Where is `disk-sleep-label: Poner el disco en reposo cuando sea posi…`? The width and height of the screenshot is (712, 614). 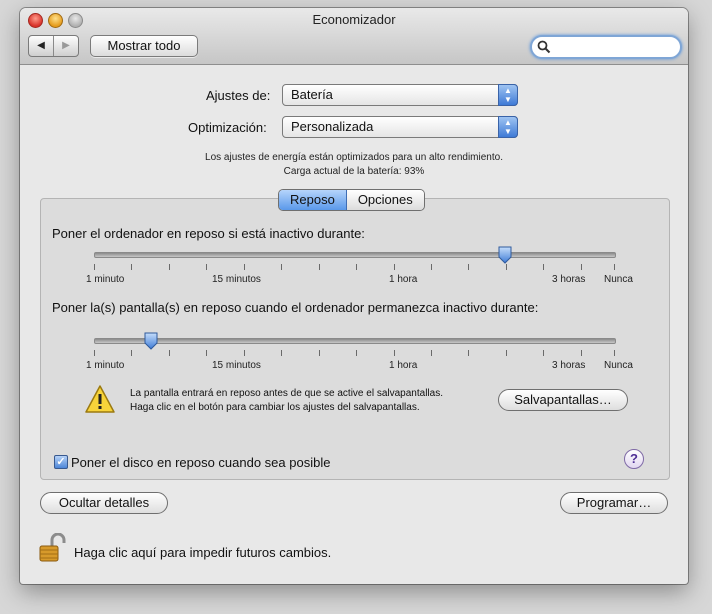
disk-sleep-label: Poner el disco en reposo cuando sea posi… is located at coordinates (201, 462).